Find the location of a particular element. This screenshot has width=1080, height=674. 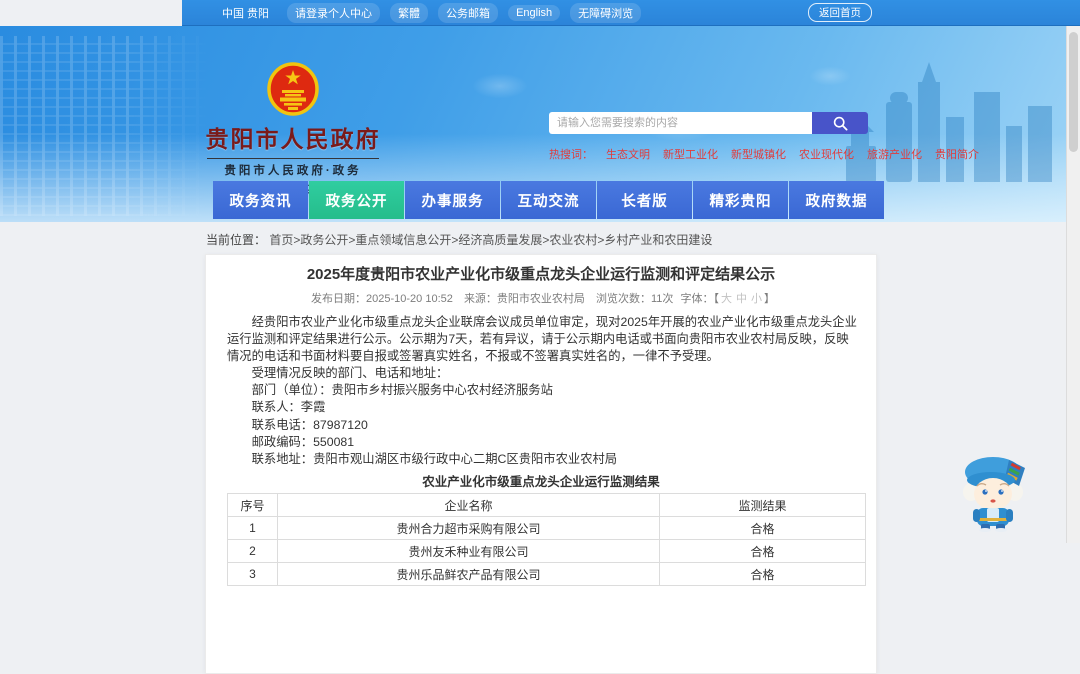

nav-item-zhengwu-zixun: 政务资讯 is located at coordinates (260, 200).